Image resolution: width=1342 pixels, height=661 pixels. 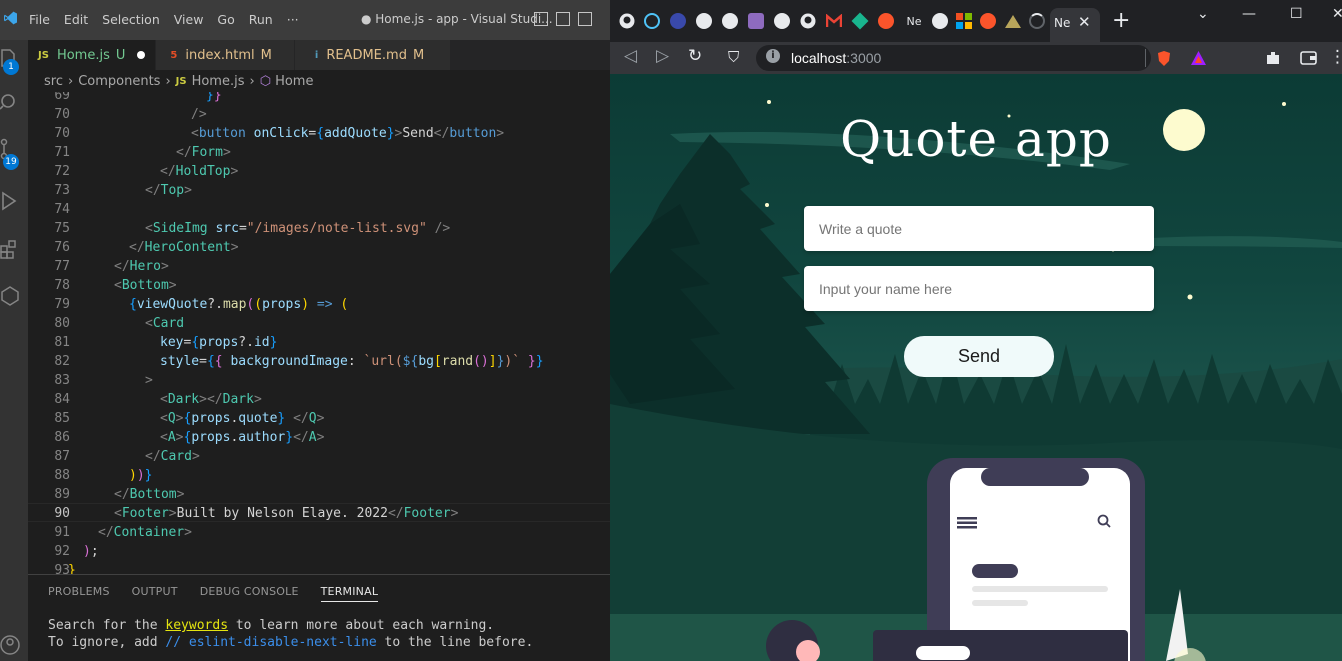 I want to click on run-debug-icon, so click(x=10, y=201).